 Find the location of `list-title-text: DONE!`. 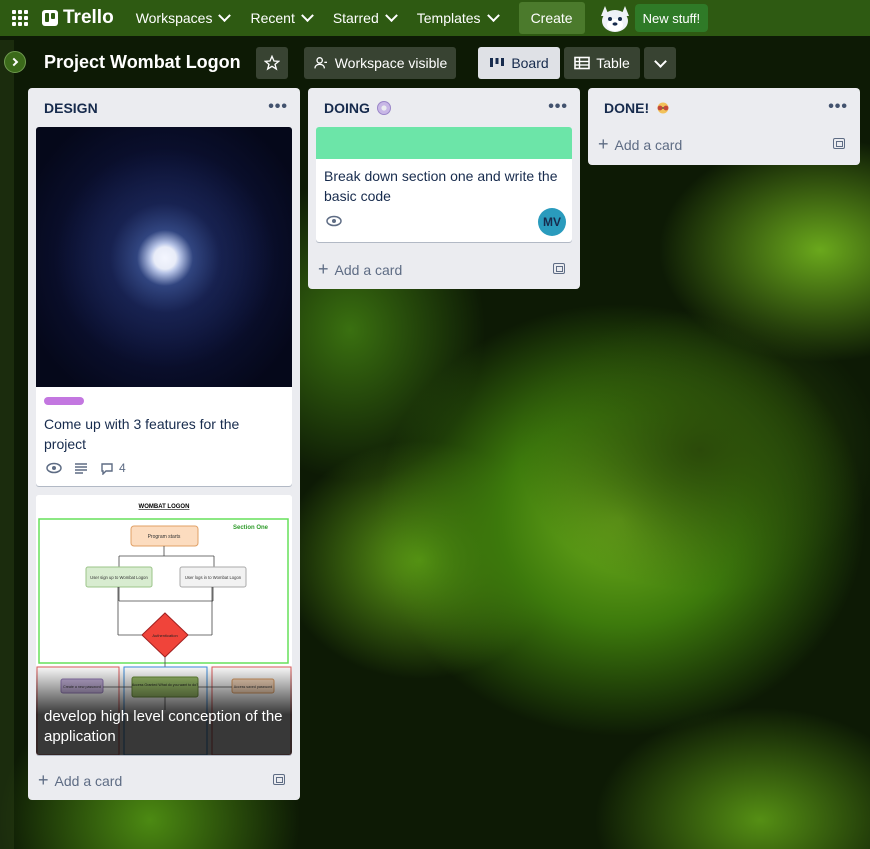

list-title-text: DONE! is located at coordinates (627, 108).